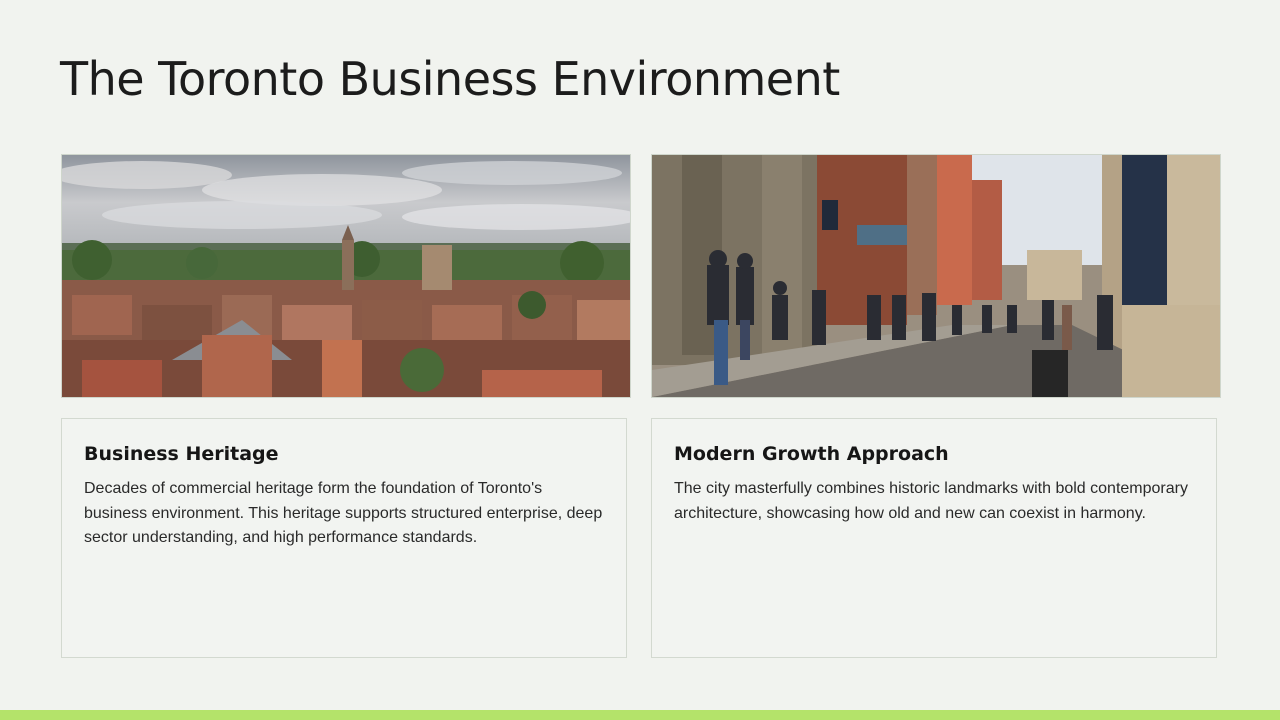 This screenshot has height=720, width=1280. I want to click on modern-growth-heading: Modern Growth Approach, so click(811, 454).